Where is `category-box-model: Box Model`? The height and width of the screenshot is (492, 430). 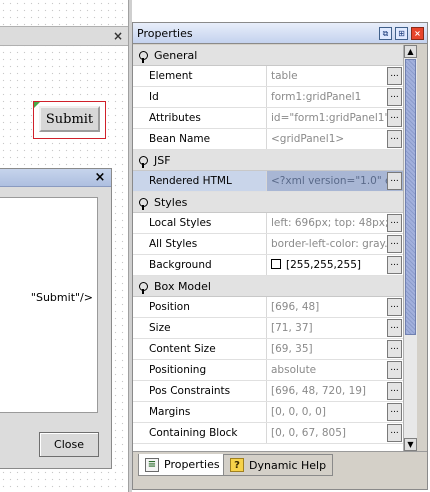
category-box-model: Box Model is located at coordinates (268, 286).